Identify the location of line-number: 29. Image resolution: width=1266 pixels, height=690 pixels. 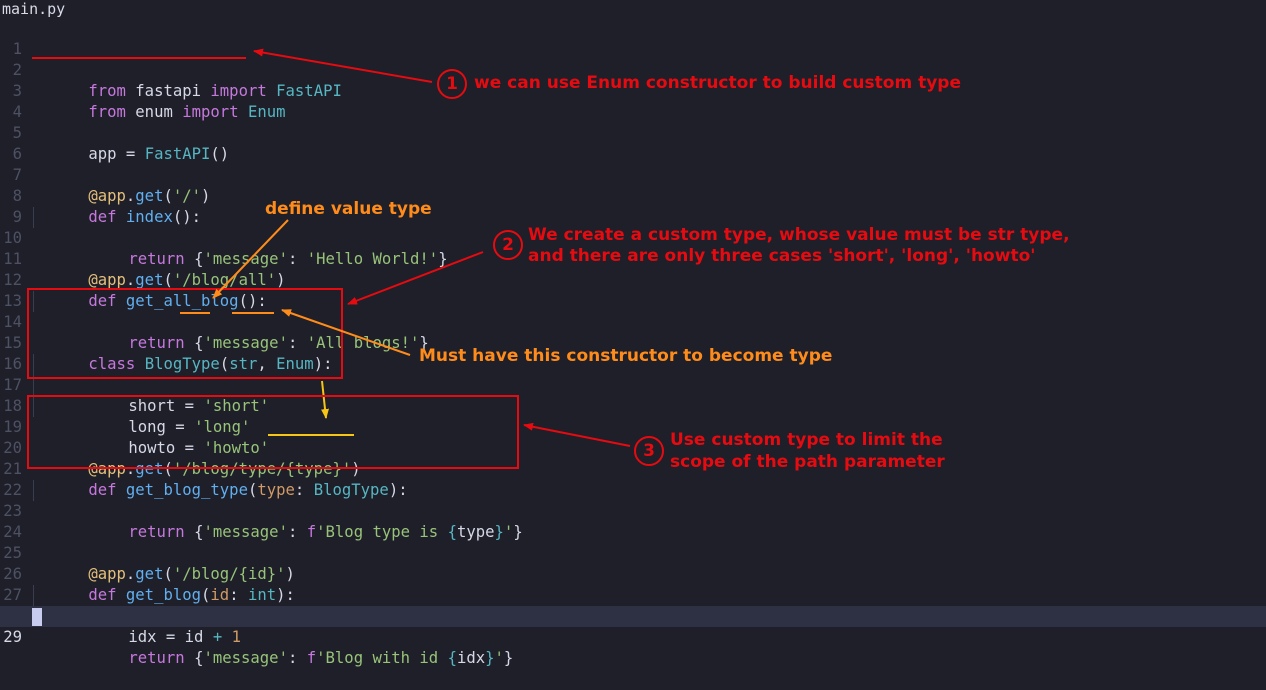
(12, 637).